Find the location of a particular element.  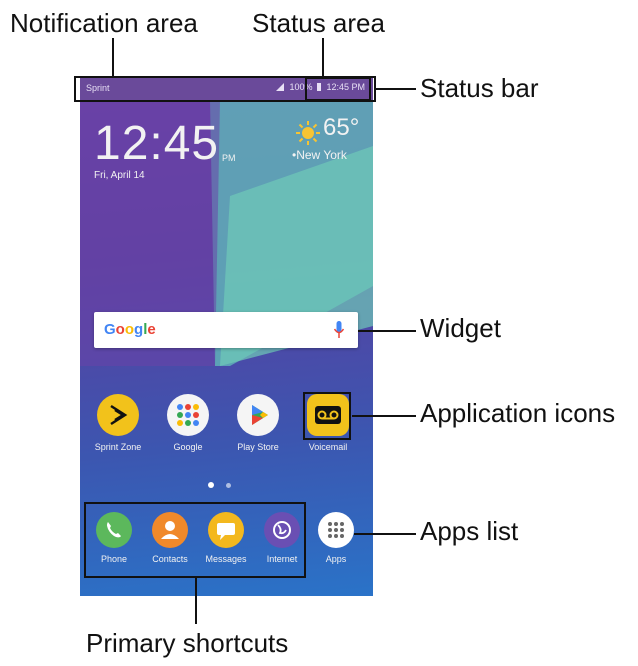

leader-status-area is located at coordinates (323, 58).